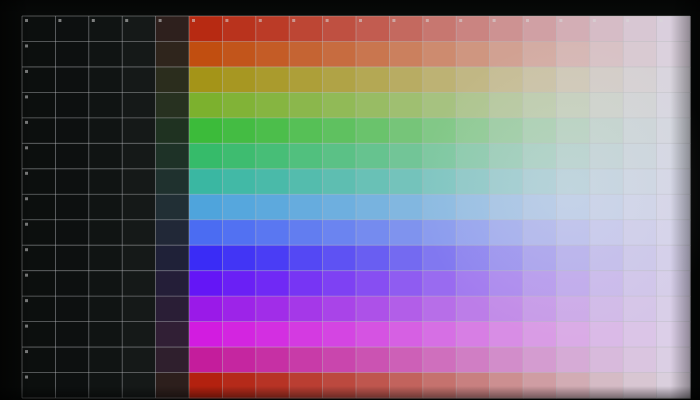 The height and width of the screenshot is (400, 700). I want to click on grid-cell-r11-c7, so click(239, 283).